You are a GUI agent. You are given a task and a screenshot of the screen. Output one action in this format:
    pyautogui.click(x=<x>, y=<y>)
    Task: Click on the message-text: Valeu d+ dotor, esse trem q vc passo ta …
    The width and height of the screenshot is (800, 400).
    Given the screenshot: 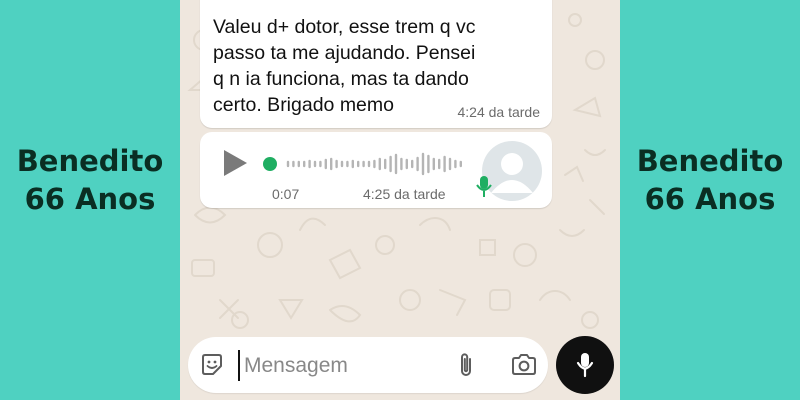 What is the action you would take?
    pyautogui.click(x=344, y=66)
    